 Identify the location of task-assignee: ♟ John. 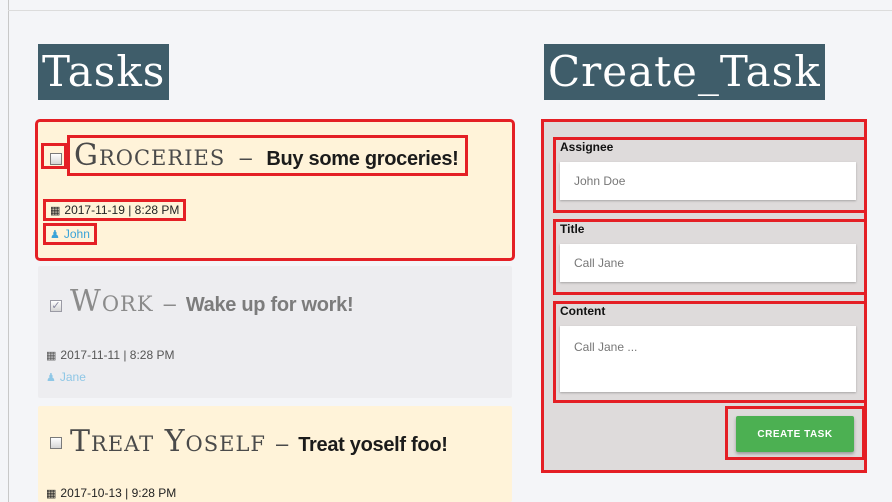
(70, 234).